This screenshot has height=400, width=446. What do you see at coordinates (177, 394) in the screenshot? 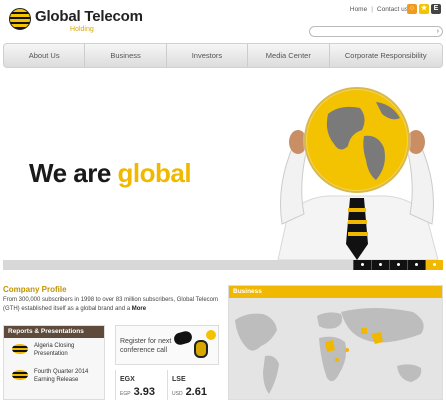
I see `stock-currency: USD` at bounding box center [177, 394].